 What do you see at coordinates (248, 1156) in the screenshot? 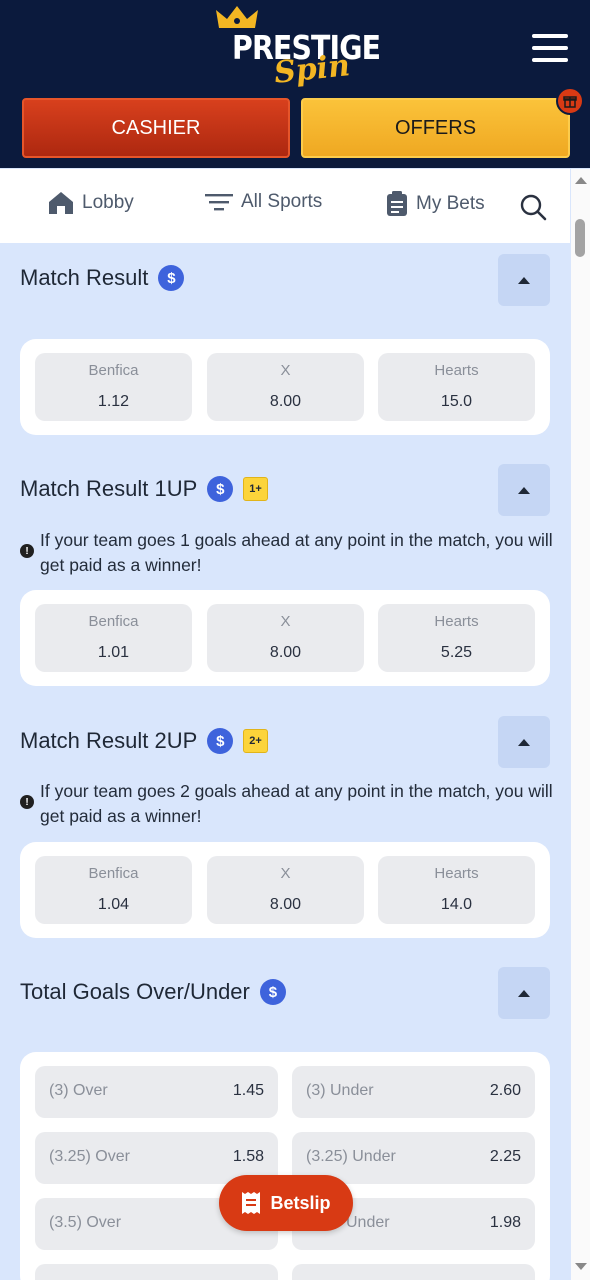
I see `odds-value: 1.58` at bounding box center [248, 1156].